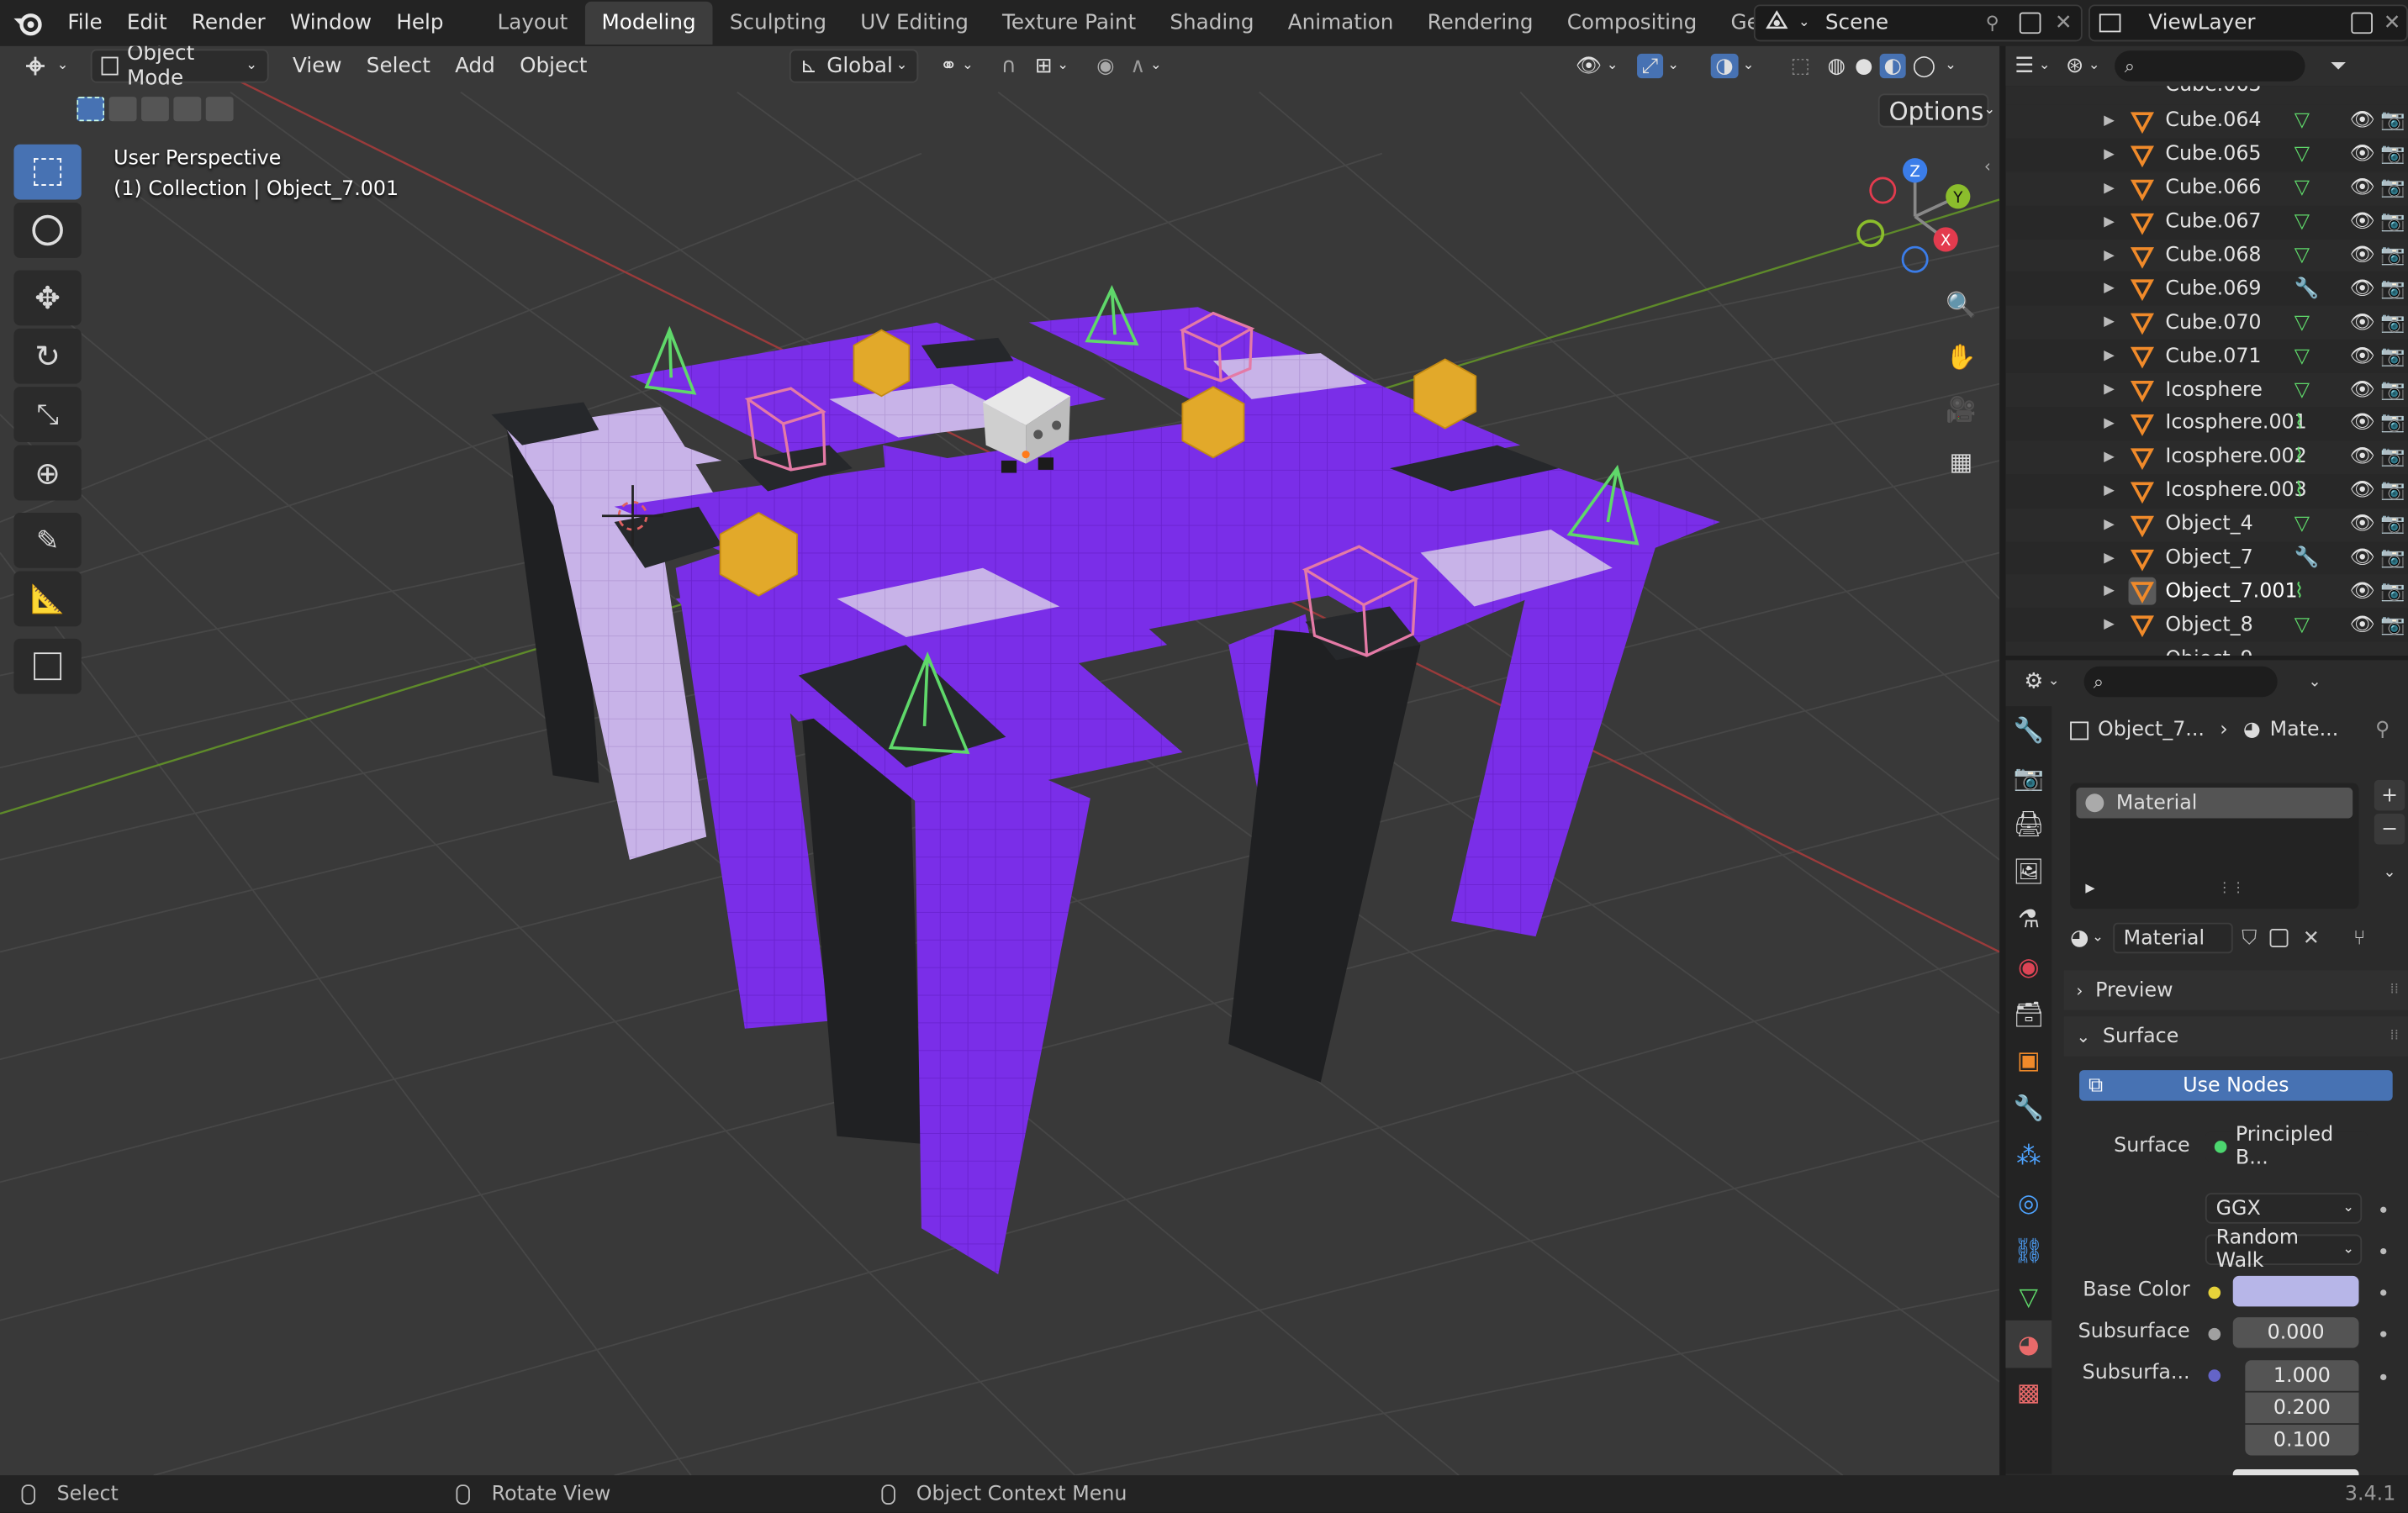 The width and height of the screenshot is (2408, 1513). What do you see at coordinates (2206, 154) in the screenshot?
I see `outliner-row: ▶ Cube.065 ▽ 👁 📷` at bounding box center [2206, 154].